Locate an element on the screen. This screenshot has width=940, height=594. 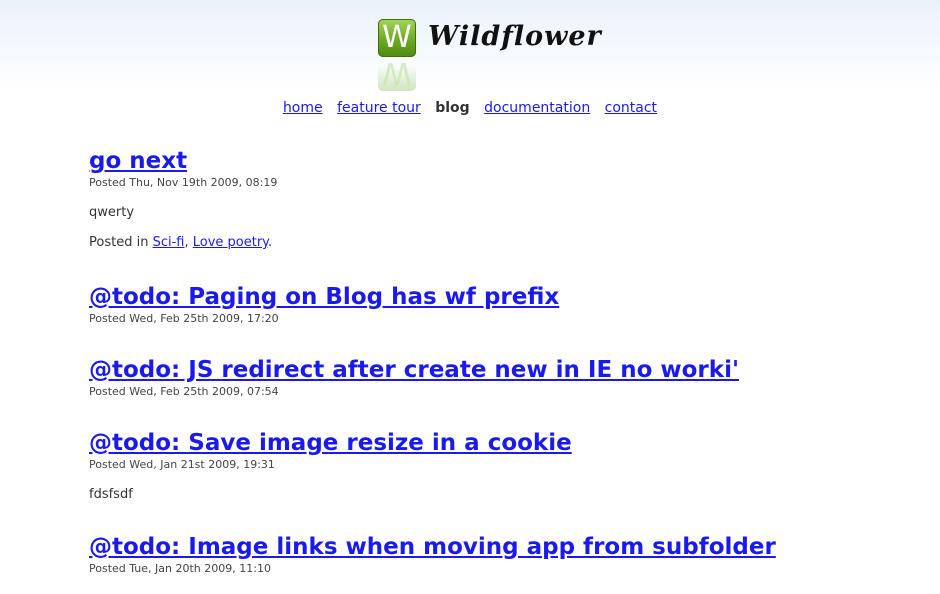
nav-item-feature-tour: feature tour is located at coordinates (379, 108).